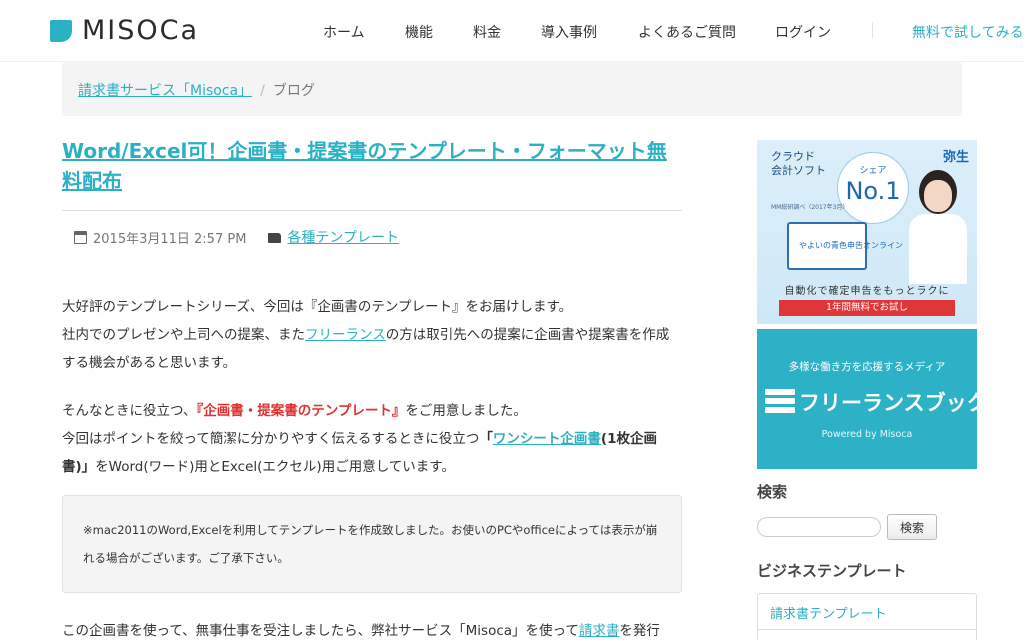  Describe the element at coordinates (938, 196) in the screenshot. I see `ad-model-face` at that location.